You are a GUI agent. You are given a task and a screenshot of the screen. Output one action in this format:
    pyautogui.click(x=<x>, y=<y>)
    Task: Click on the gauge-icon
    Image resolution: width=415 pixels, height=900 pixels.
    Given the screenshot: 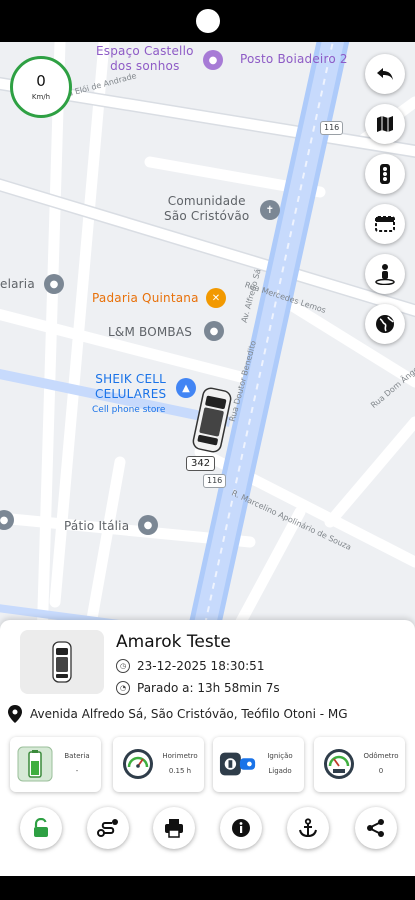 What is the action you would take?
    pyautogui.click(x=138, y=764)
    